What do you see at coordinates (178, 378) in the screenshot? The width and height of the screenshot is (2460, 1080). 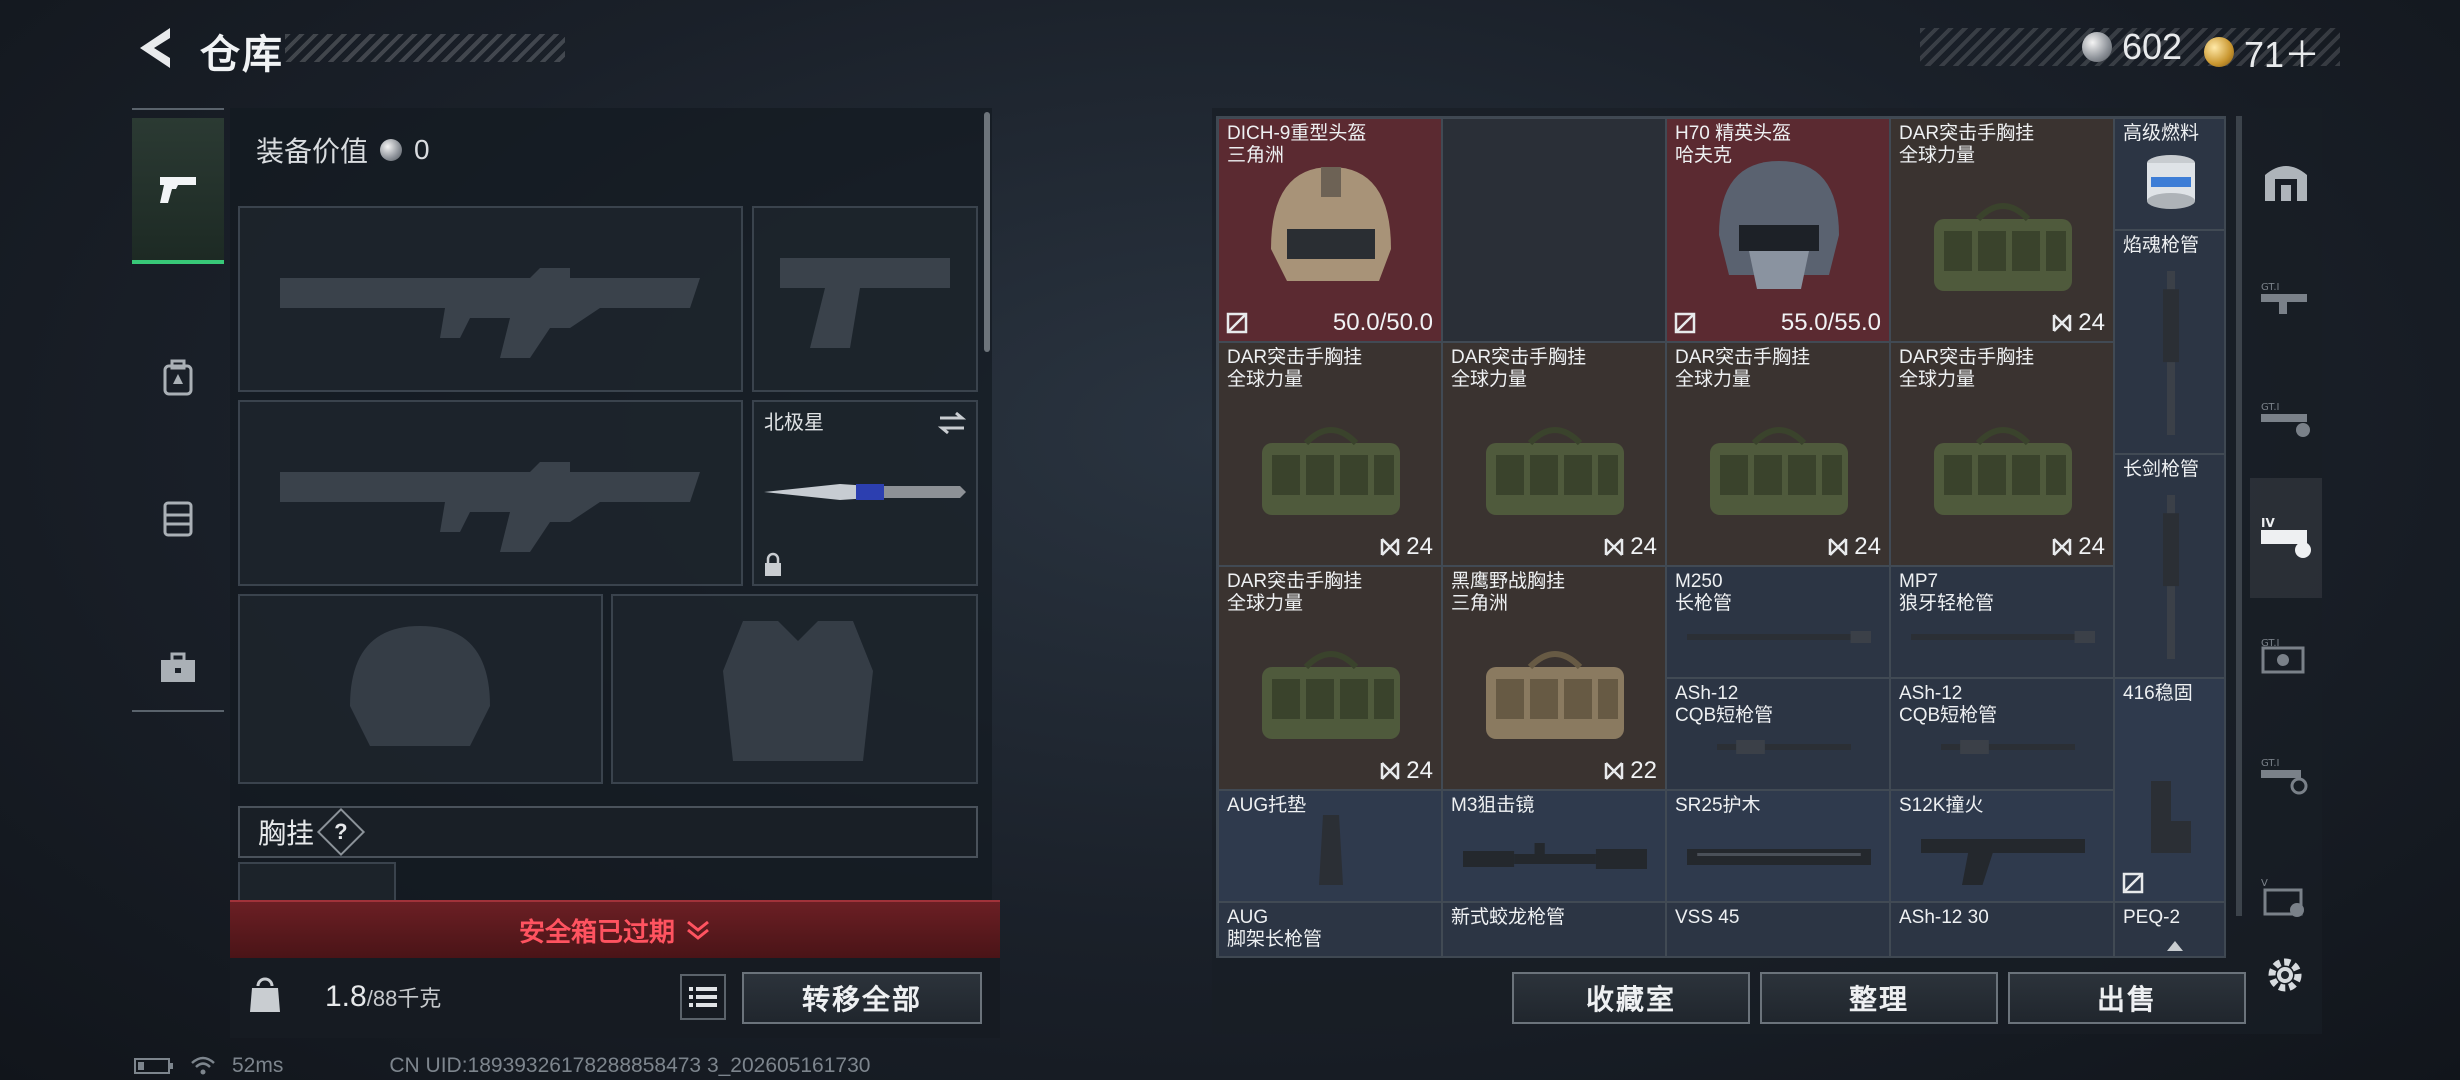 I see `nav-backpack` at bounding box center [178, 378].